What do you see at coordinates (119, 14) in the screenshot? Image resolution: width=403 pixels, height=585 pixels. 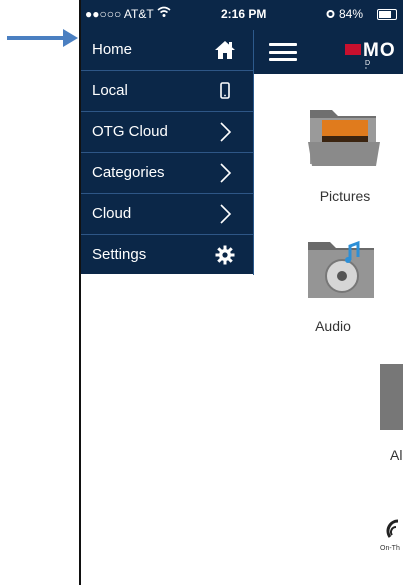 I see `carrier-signal: ●●○○○ AT&T` at bounding box center [119, 14].